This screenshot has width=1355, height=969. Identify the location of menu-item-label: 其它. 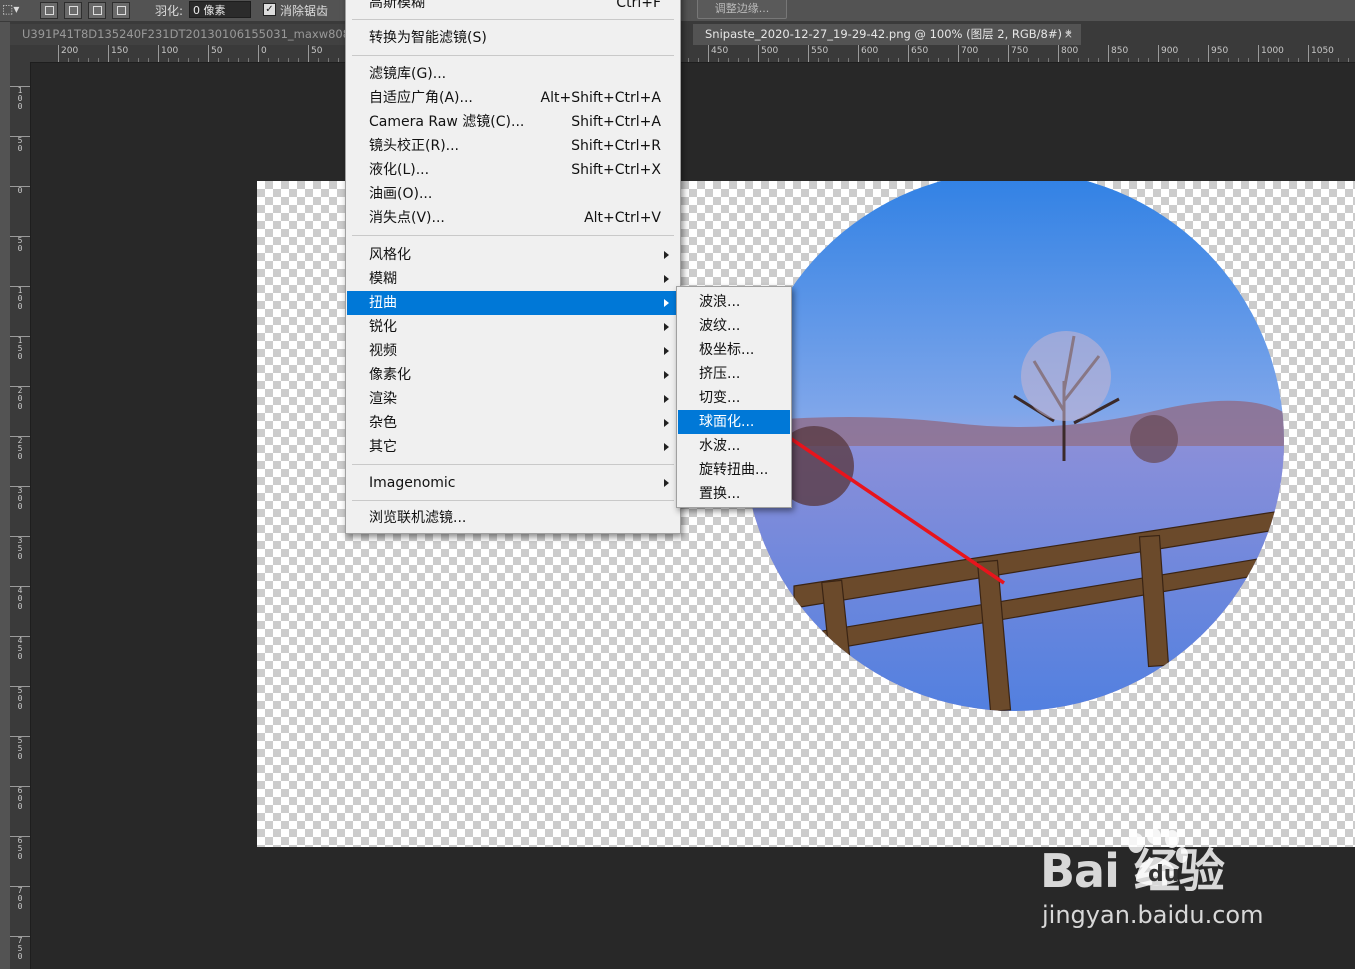
(383, 447).